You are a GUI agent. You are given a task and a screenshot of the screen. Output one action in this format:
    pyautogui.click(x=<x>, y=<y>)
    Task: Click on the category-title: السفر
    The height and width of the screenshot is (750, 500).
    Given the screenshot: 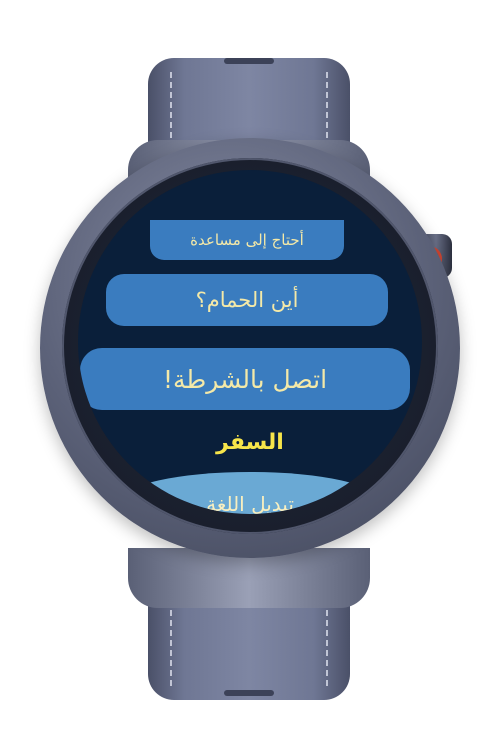 What is the action you would take?
    pyautogui.click(x=250, y=442)
    